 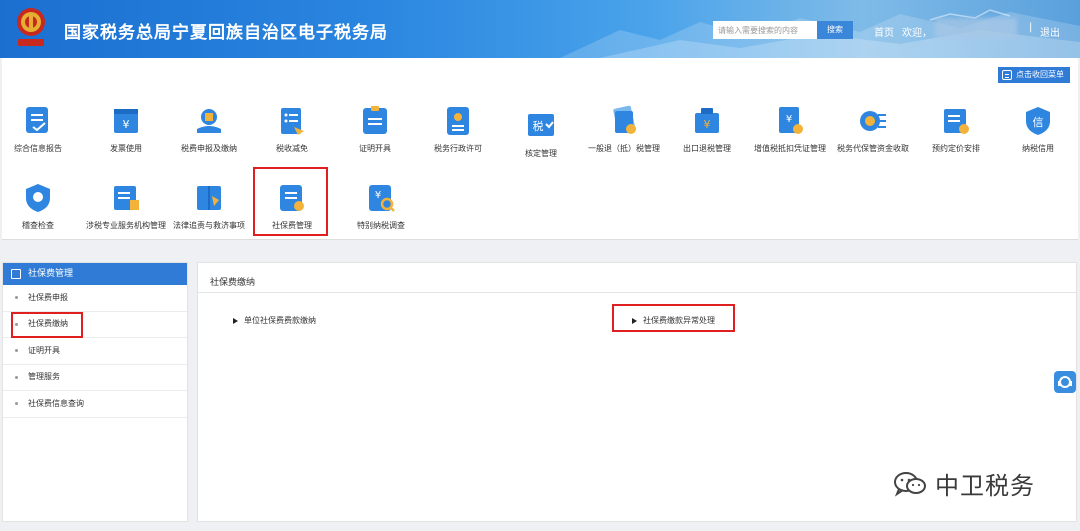 What do you see at coordinates (209, 198) in the screenshot?
I see `legal-book-icon` at bounding box center [209, 198].